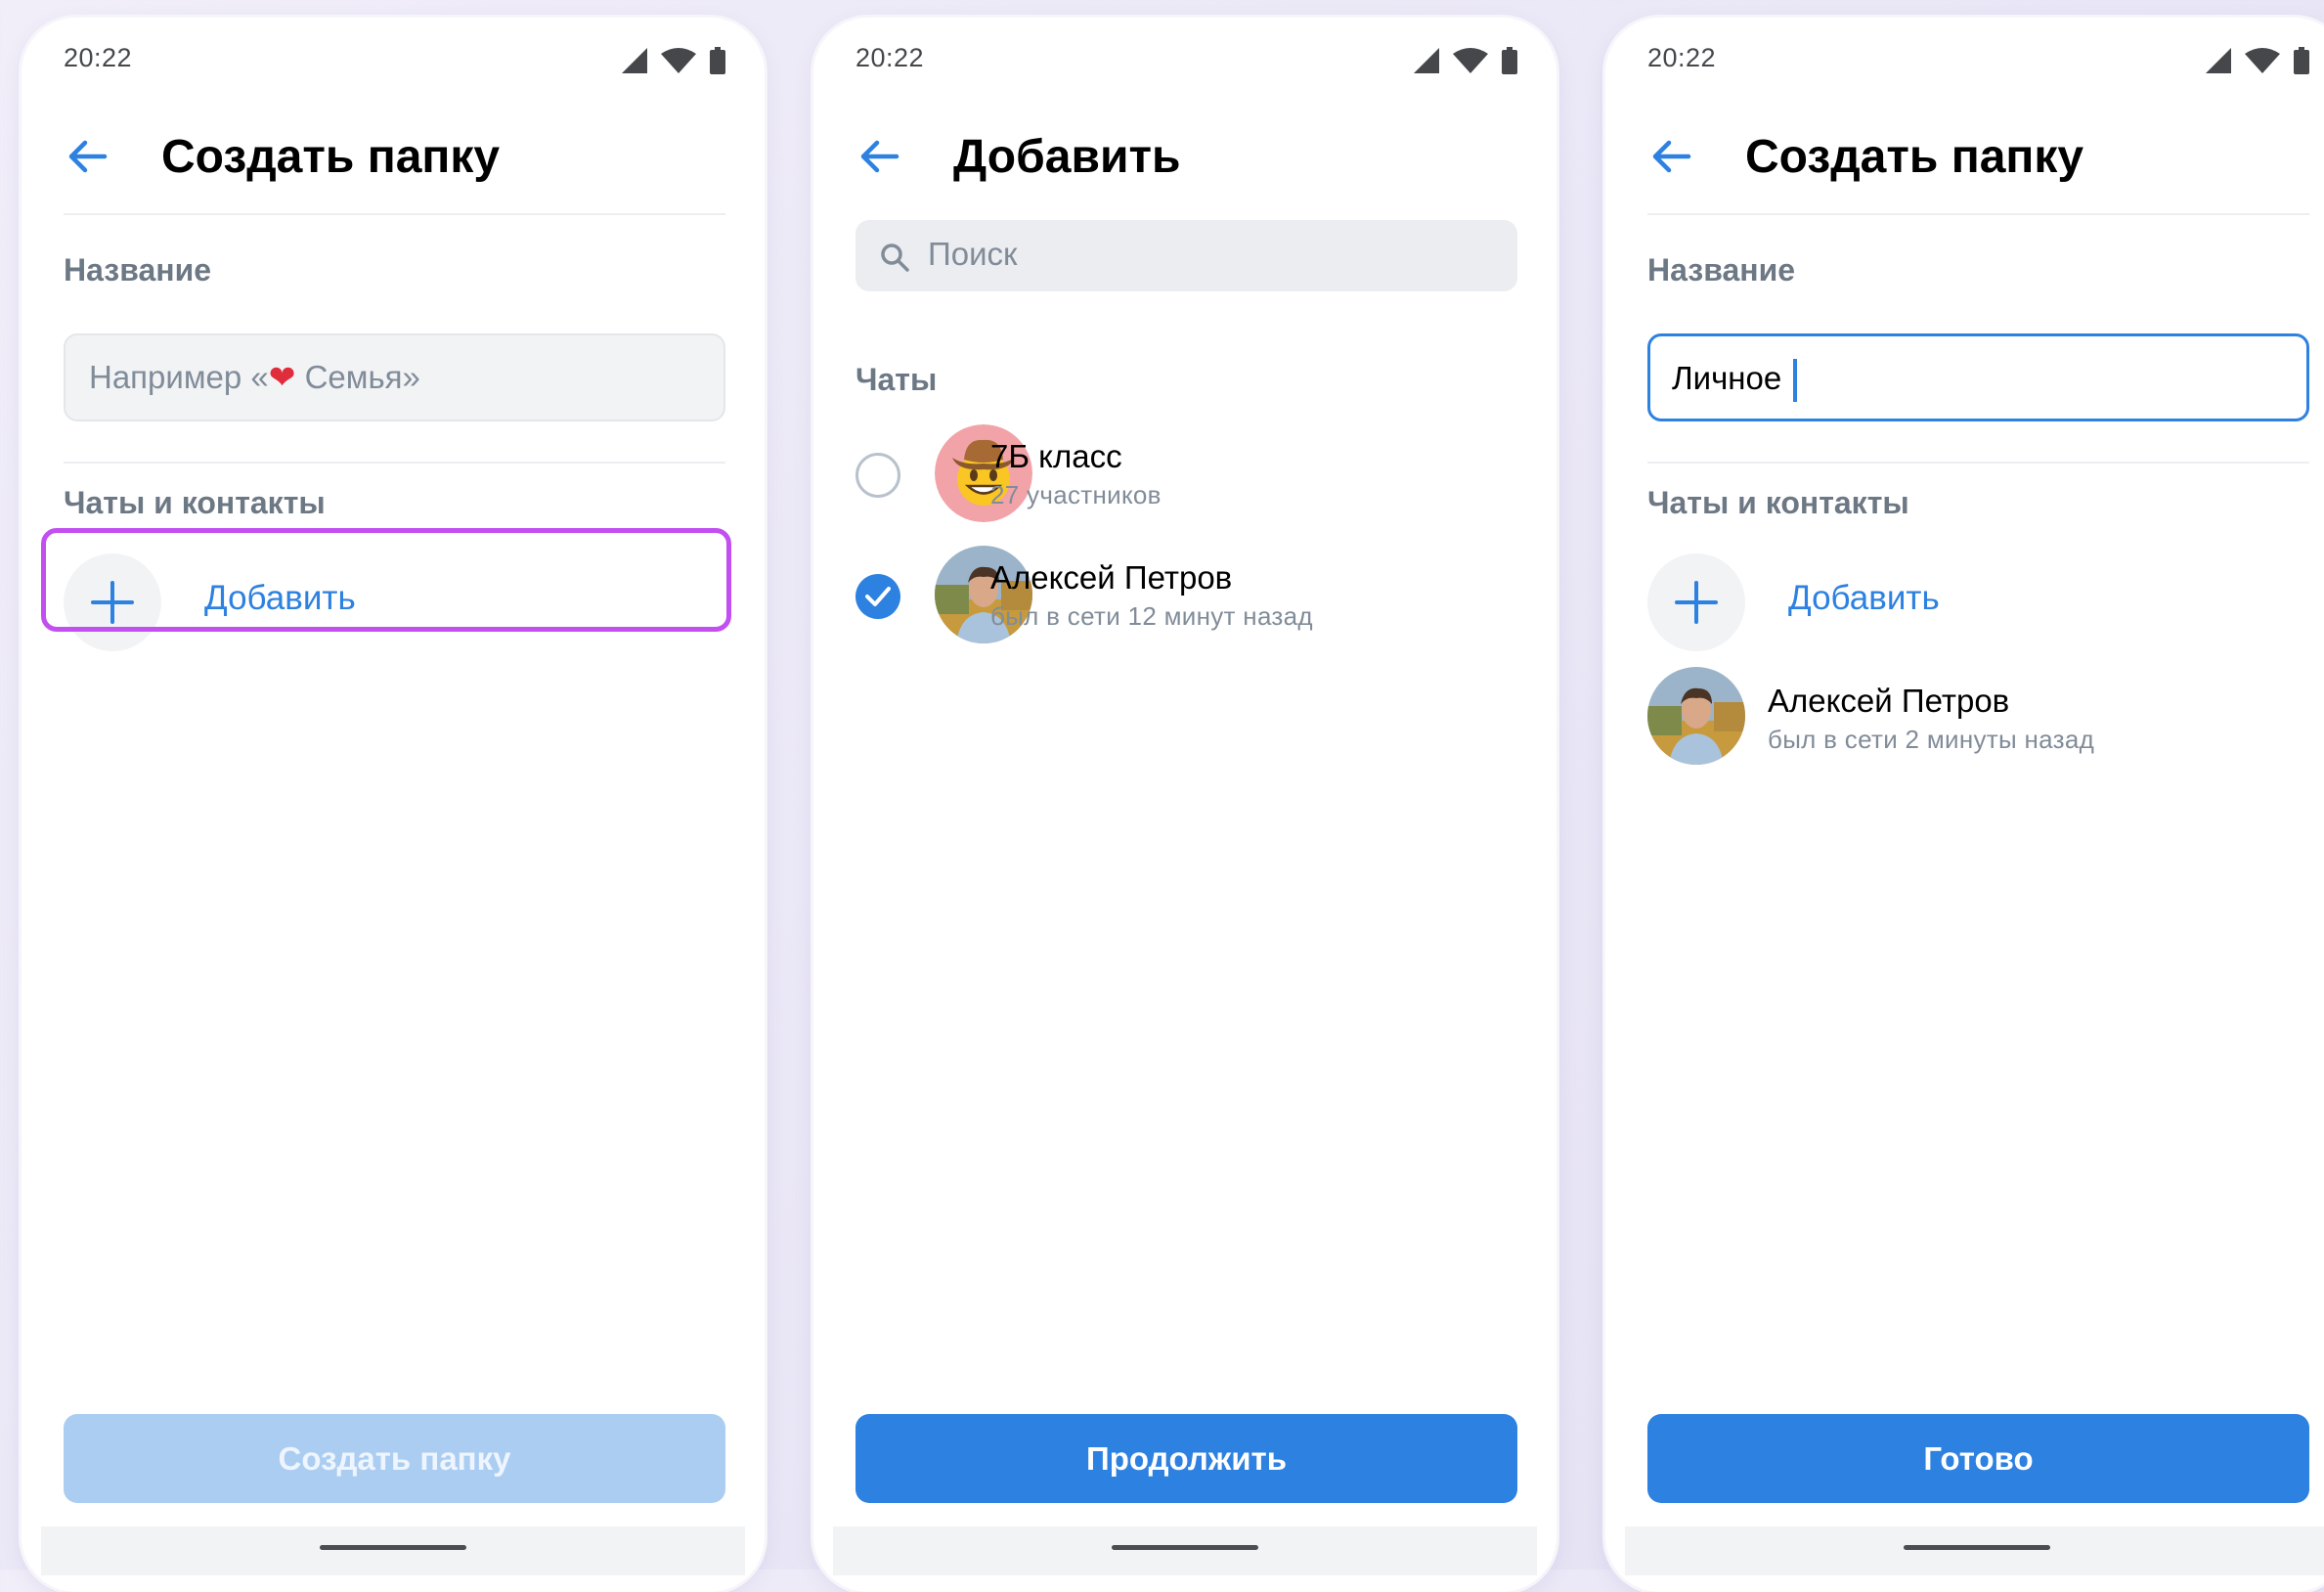 The width and height of the screenshot is (2324, 1592). I want to click on create-folder-button: Создать папку, so click(394, 1459).